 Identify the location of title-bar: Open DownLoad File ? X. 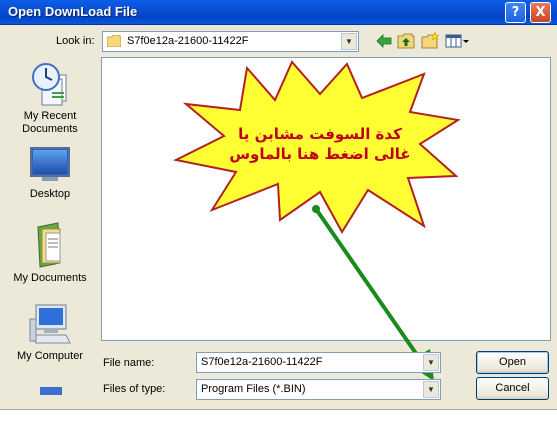
(278, 12).